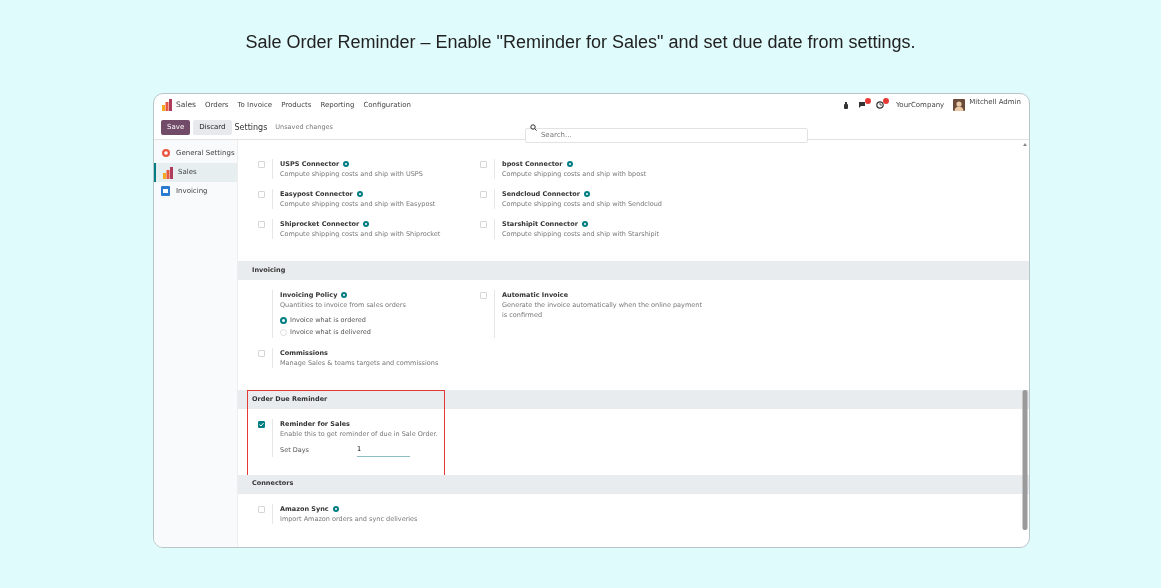 The width and height of the screenshot is (1161, 588). I want to click on app-logo-icon, so click(167, 105).